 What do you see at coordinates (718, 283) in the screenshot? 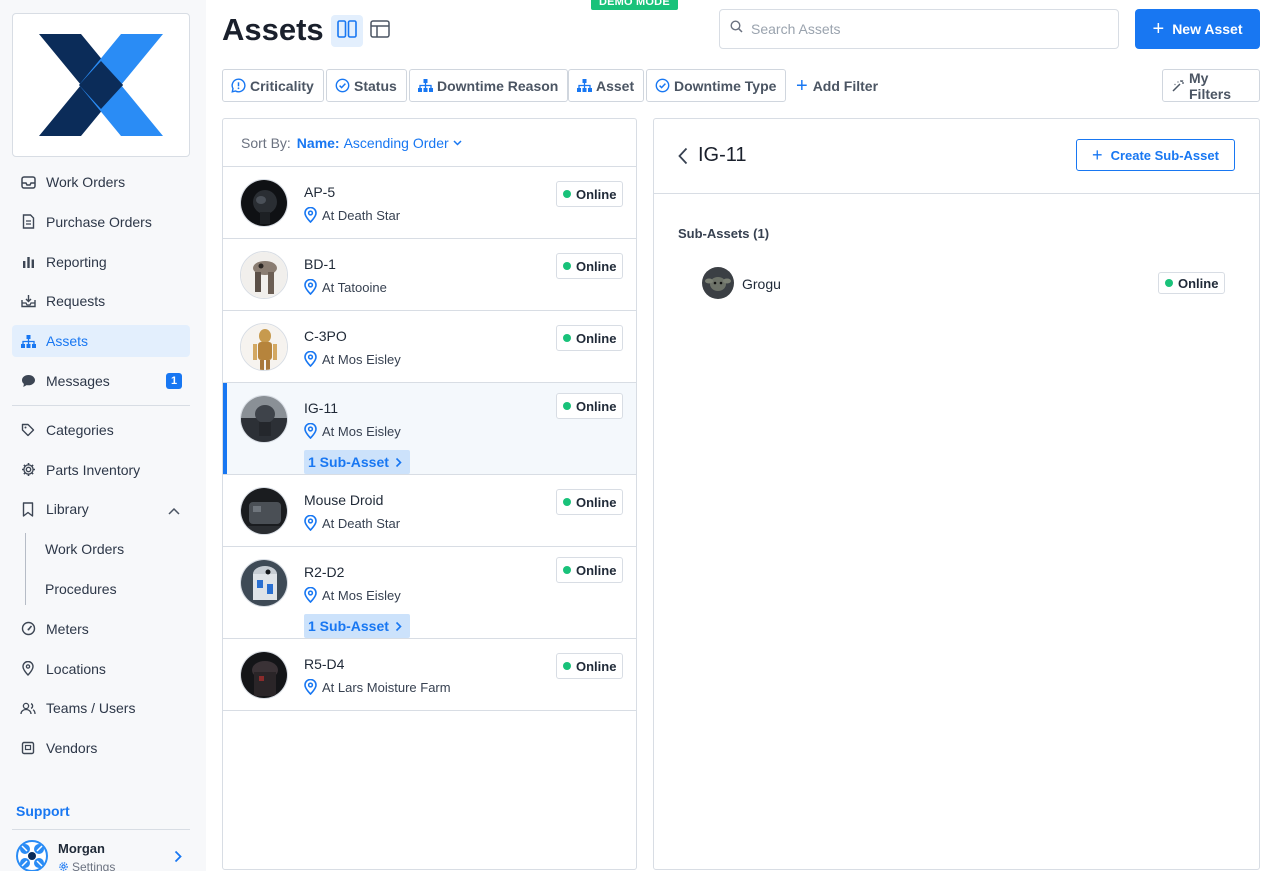
I see `sub-asset-thumbnail` at bounding box center [718, 283].